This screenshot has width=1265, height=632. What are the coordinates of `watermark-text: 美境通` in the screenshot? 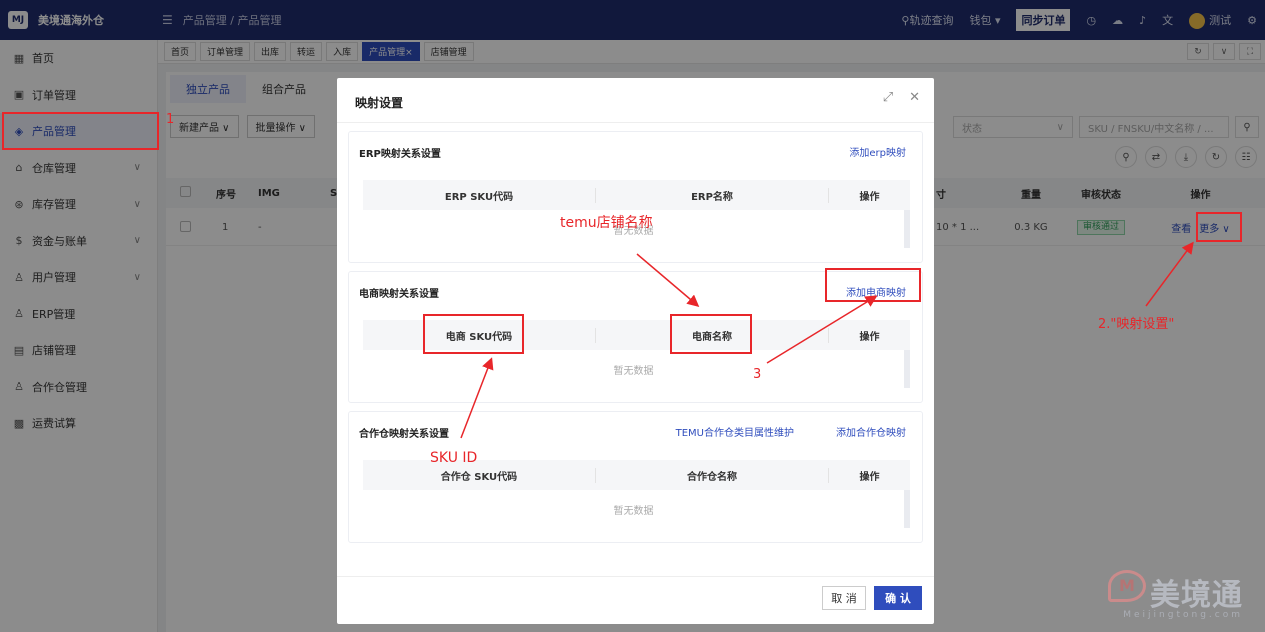 It's located at (1196, 595).